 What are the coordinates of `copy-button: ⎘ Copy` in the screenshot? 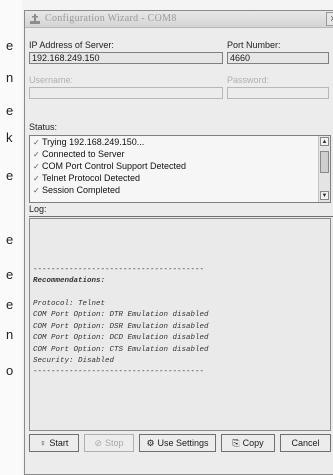 It's located at (248, 443).